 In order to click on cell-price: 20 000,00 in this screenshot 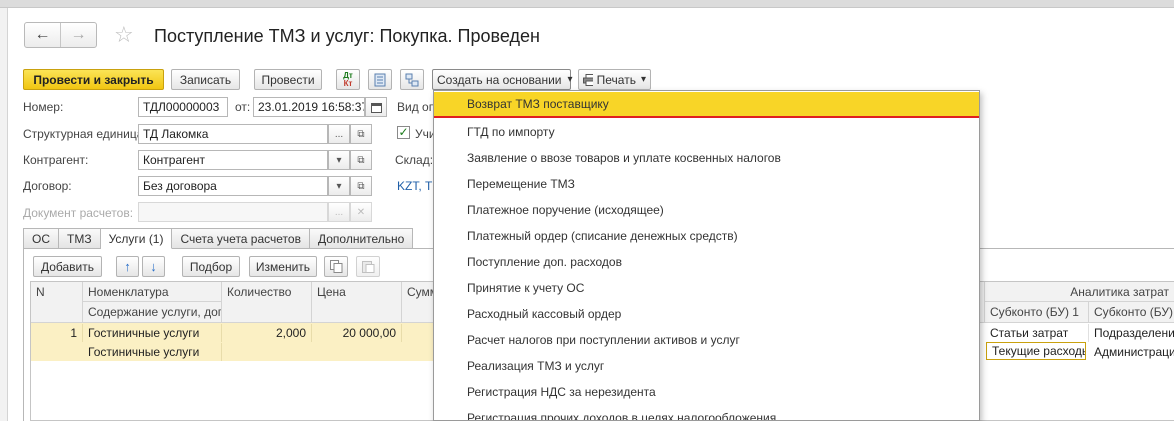, I will do `click(357, 333)`.